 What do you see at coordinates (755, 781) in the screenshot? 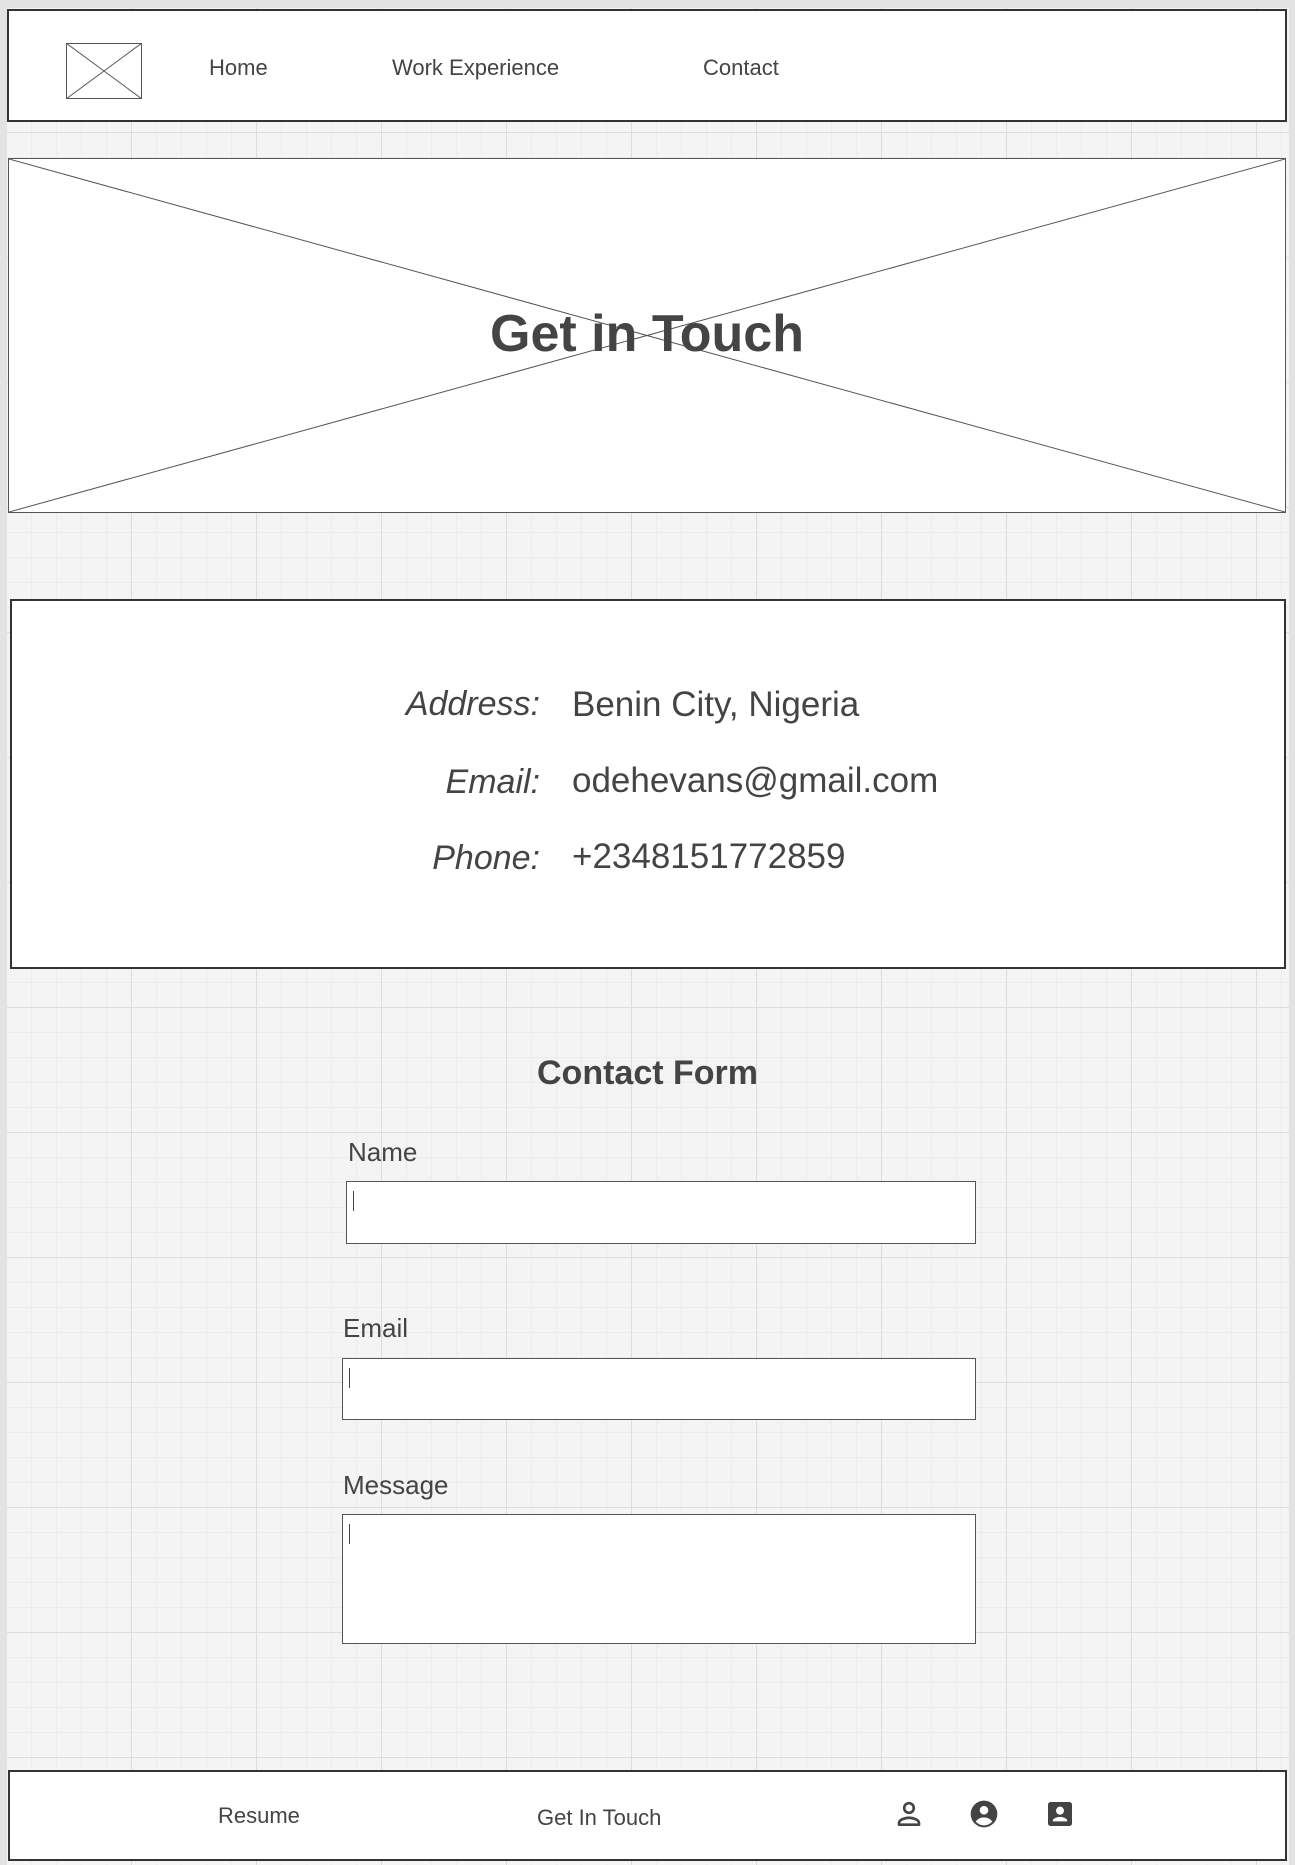
I see `email-value: odehevans@gmail.com` at bounding box center [755, 781].